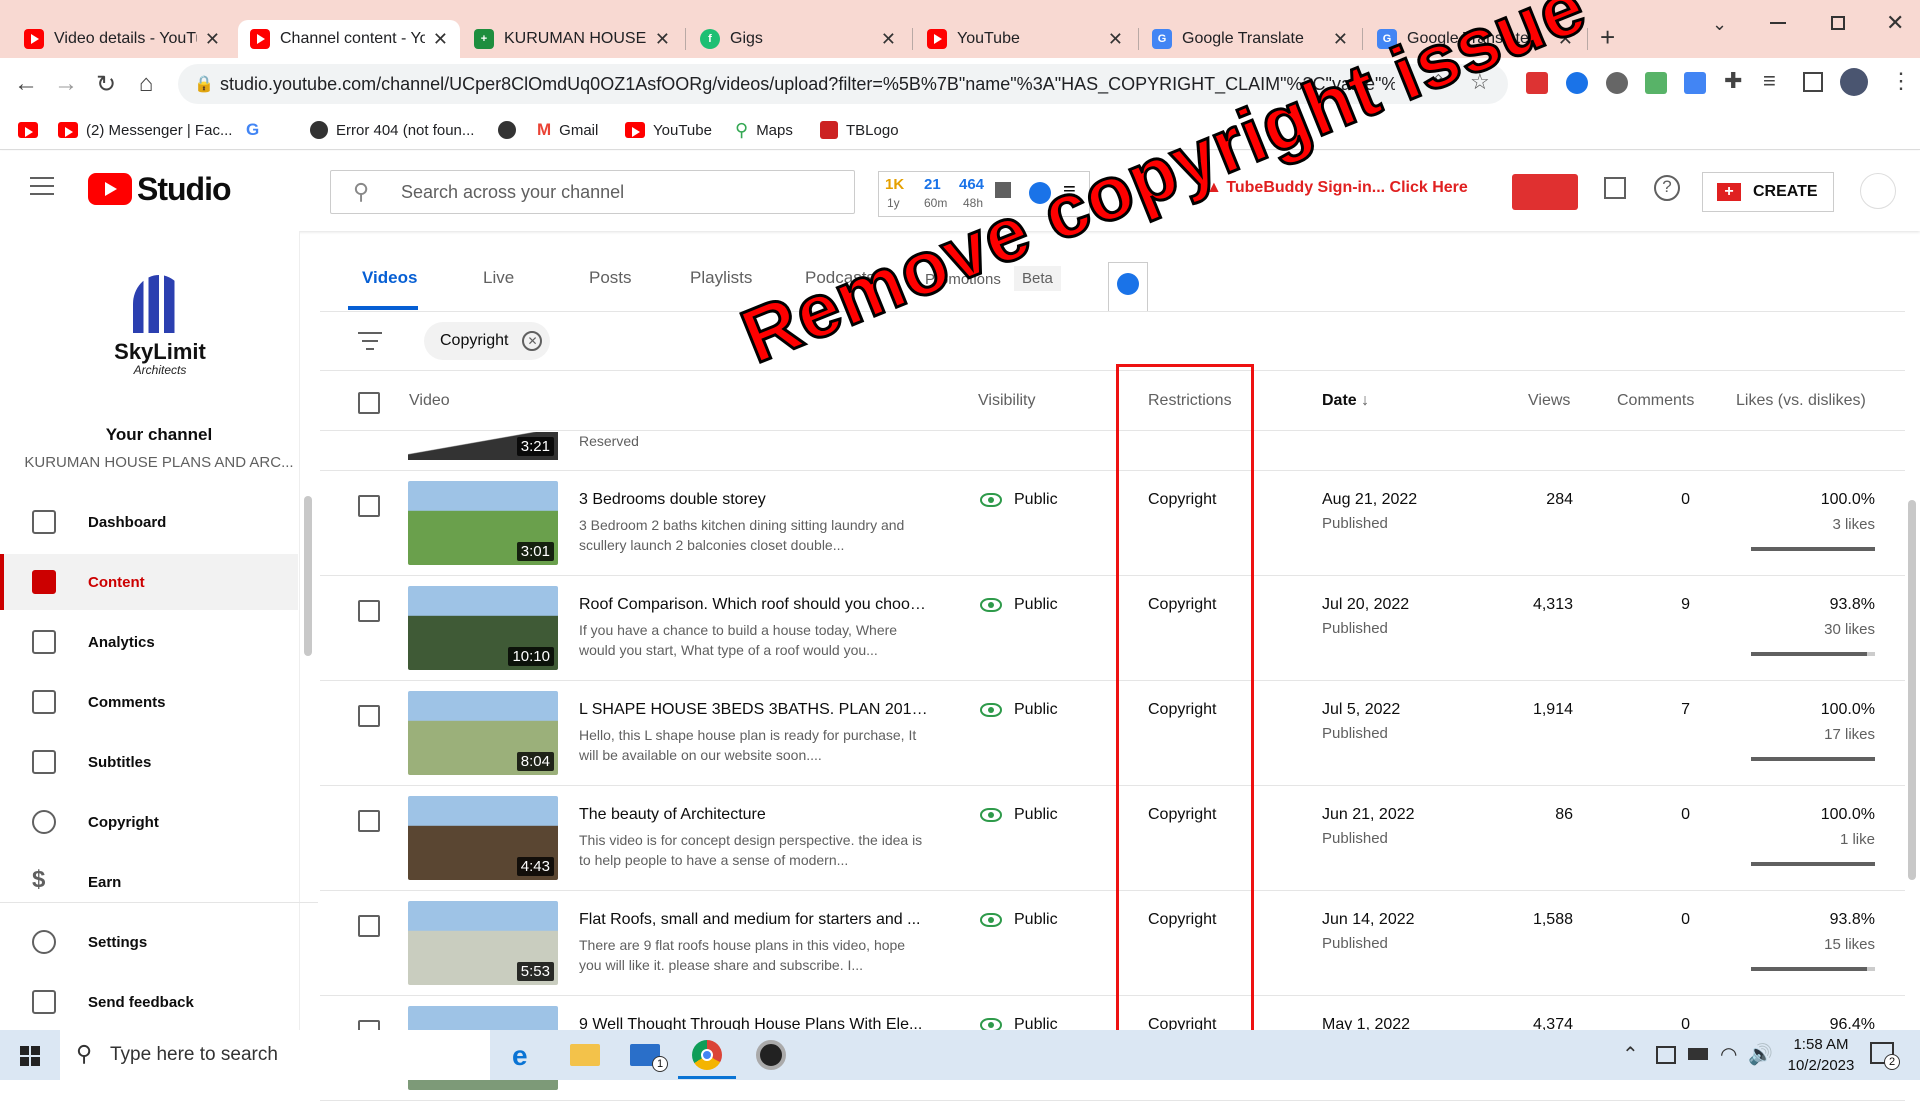  Describe the element at coordinates (146, 84) in the screenshot. I see `home-icon: ⌂` at that location.